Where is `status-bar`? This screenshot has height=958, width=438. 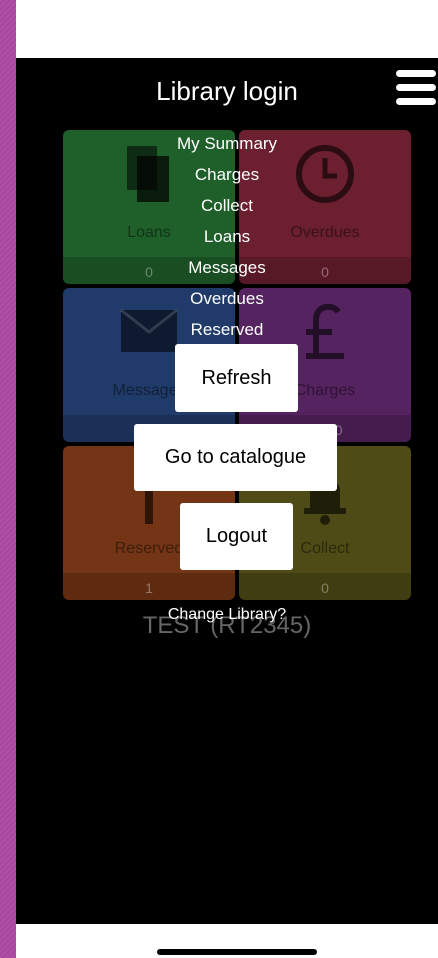
status-bar is located at coordinates (227, 29).